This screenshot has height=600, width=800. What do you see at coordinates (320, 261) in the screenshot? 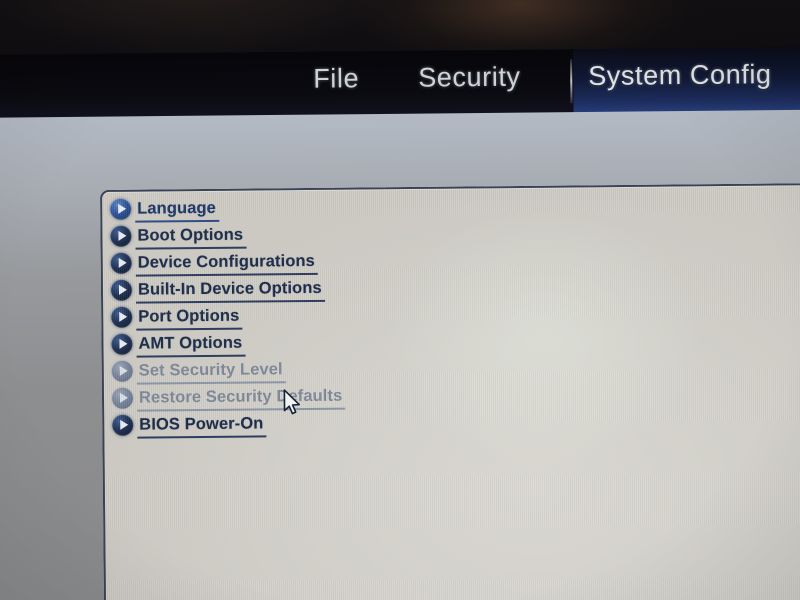
I see `menu-item-device-configurations: Device Configurations` at bounding box center [320, 261].